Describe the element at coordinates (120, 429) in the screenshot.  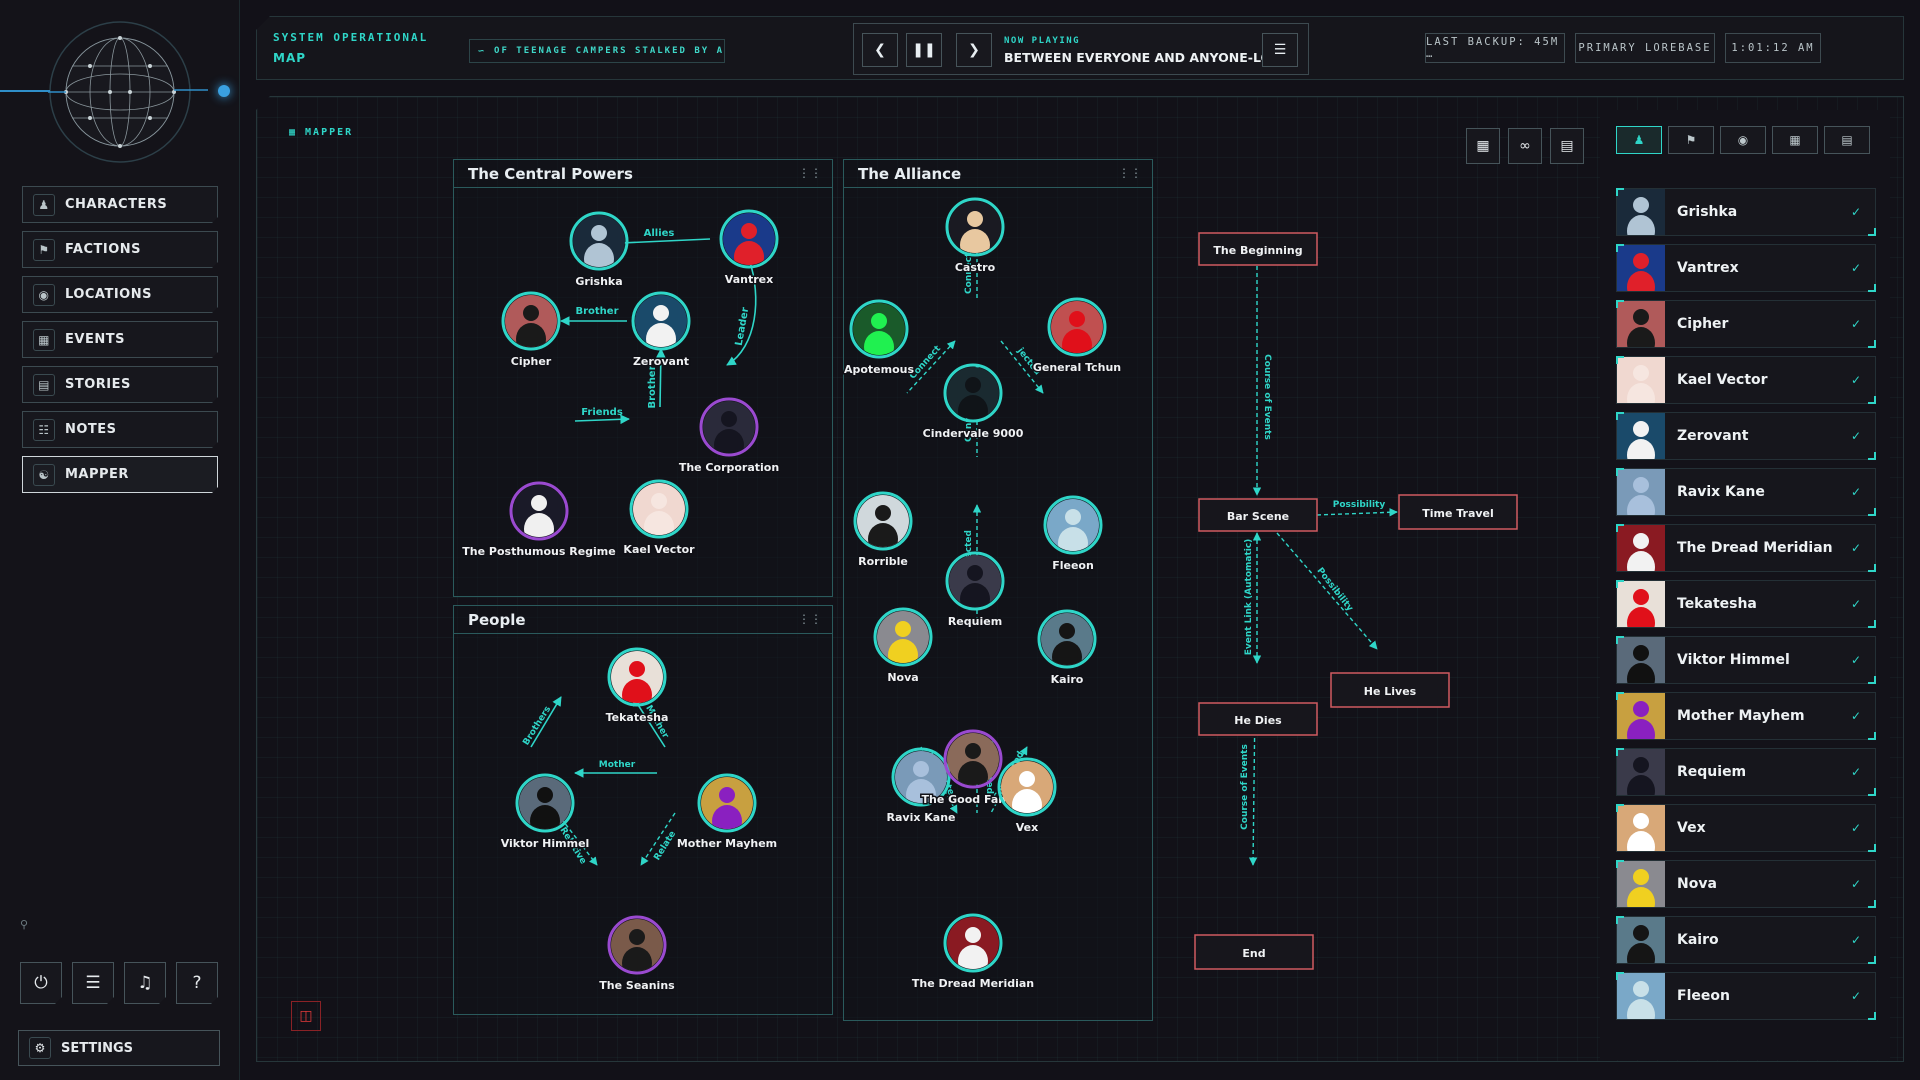
I see `sidebar-item-notes: ☷ NOTES` at that location.